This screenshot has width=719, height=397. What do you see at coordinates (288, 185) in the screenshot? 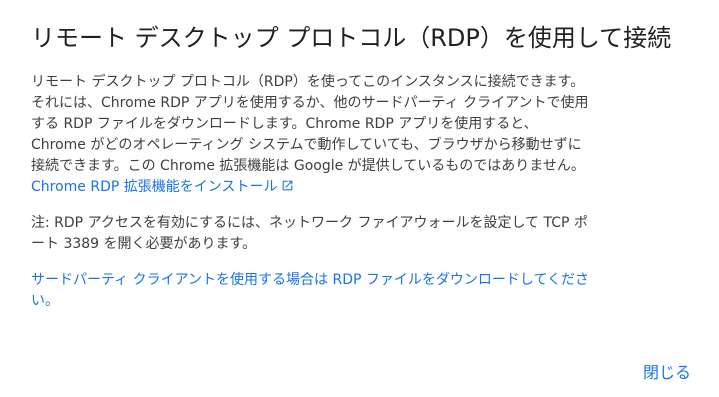
I see `open-in-new-icon` at bounding box center [288, 185].